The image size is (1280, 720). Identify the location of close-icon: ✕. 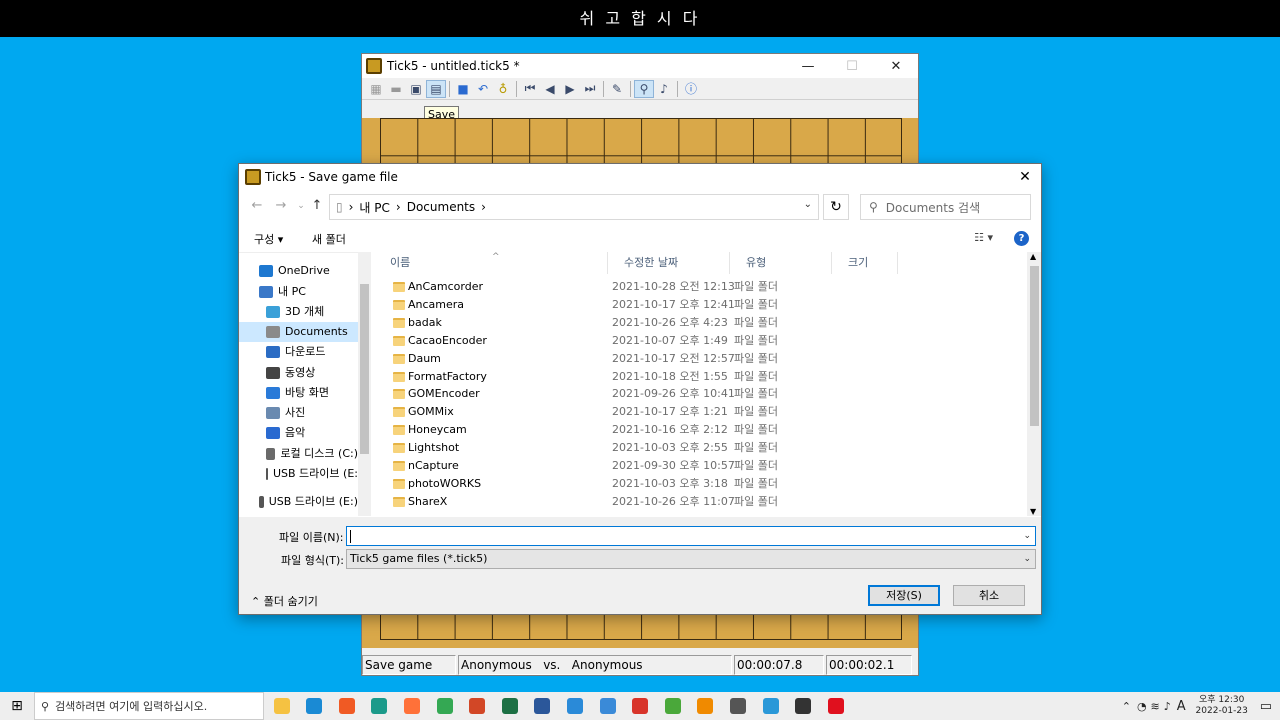
(896, 66).